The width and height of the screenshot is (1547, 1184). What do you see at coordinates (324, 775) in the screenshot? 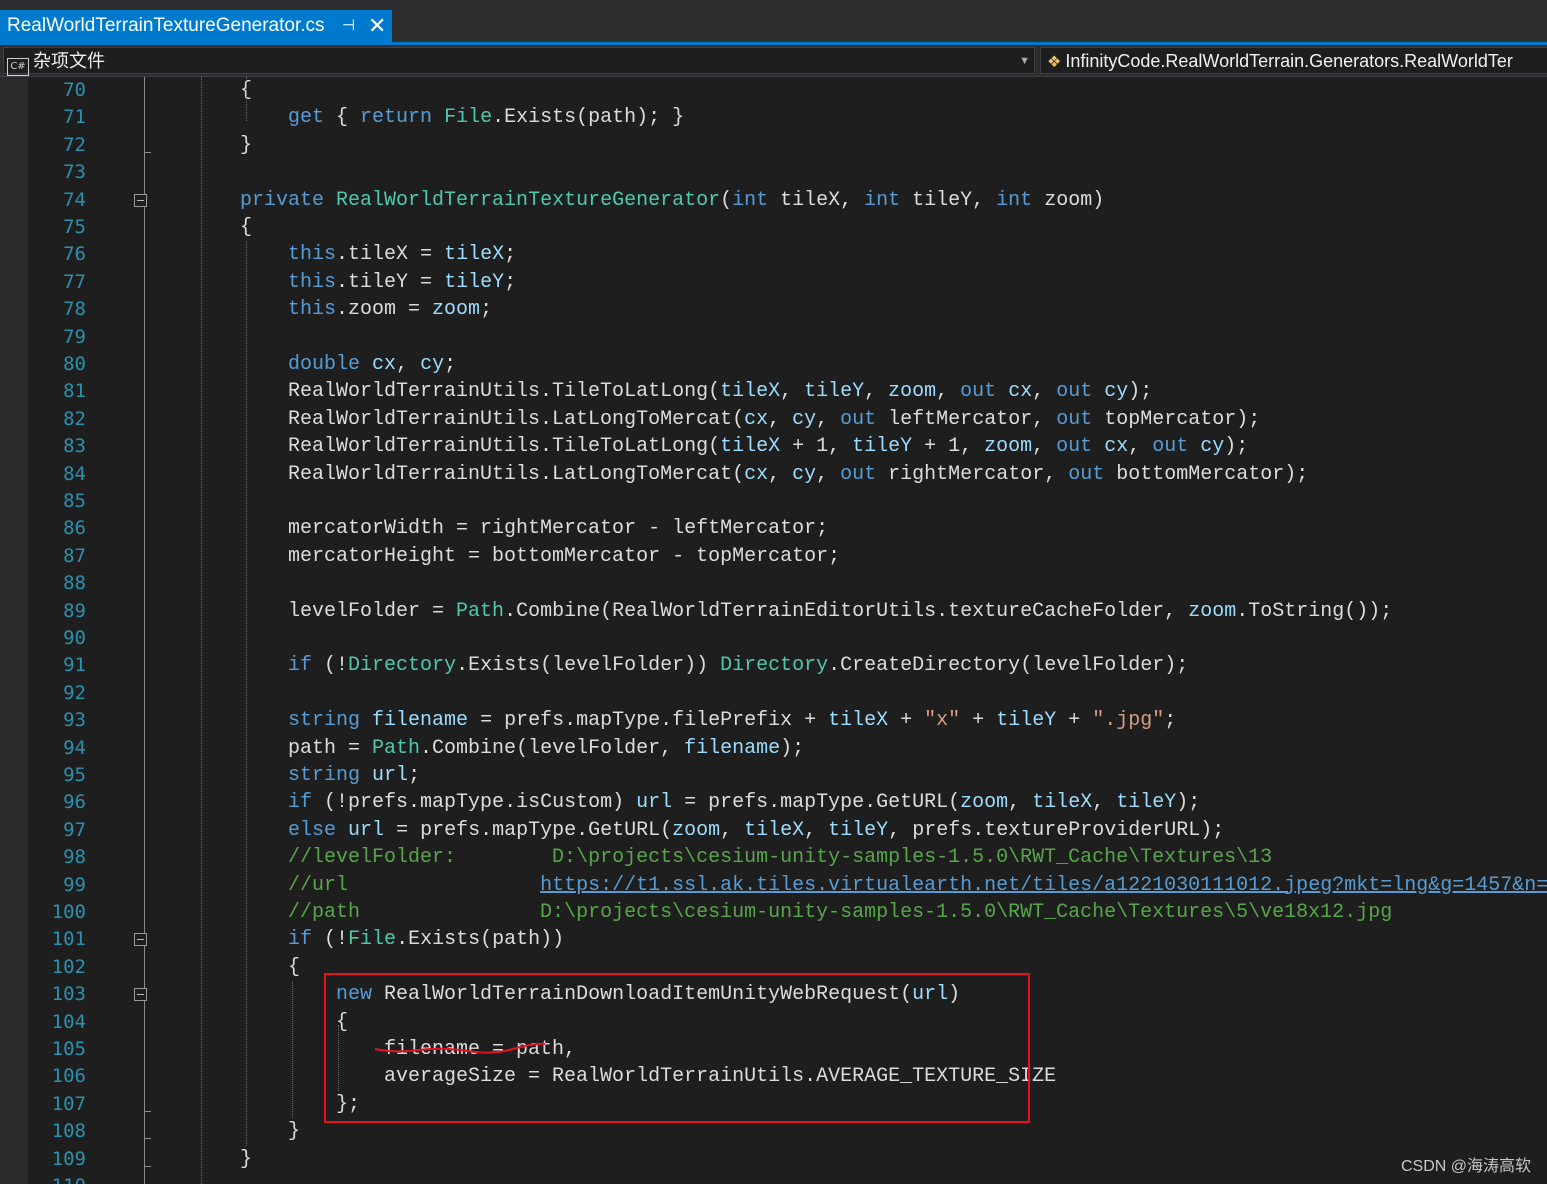
I see `code-token: string` at bounding box center [324, 775].